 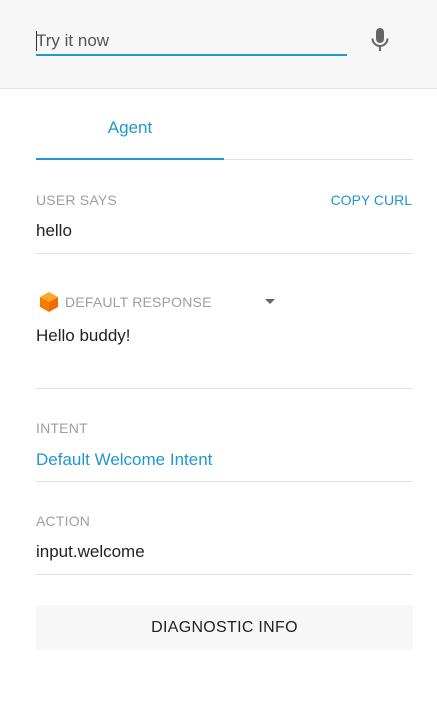 I want to click on intent-label: INTENT, so click(x=62, y=428).